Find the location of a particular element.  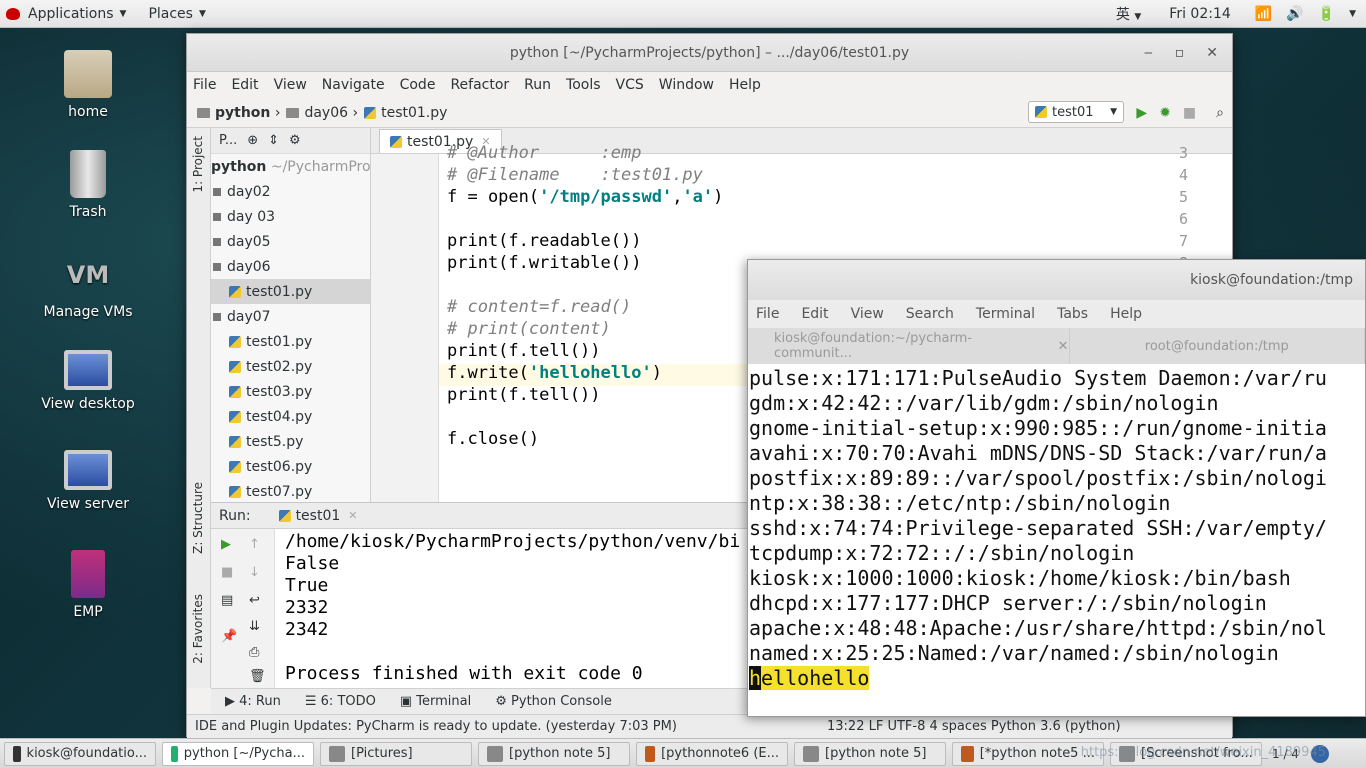

applications-menu: Applications ▼ is located at coordinates (66, 14).